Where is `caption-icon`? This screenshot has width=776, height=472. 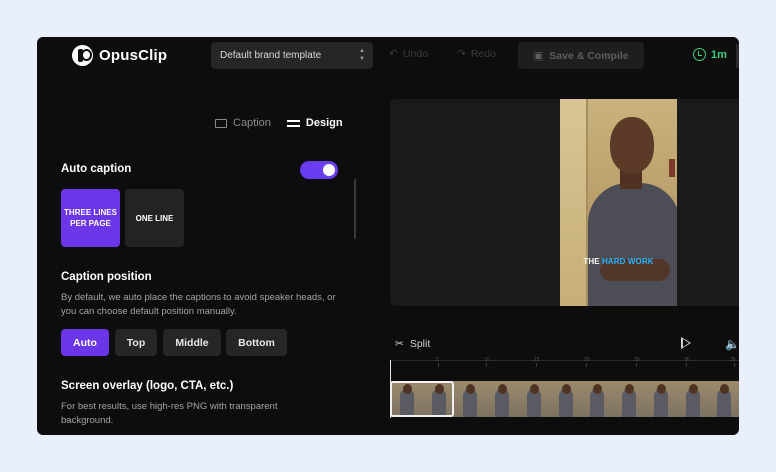 caption-icon is located at coordinates (221, 123).